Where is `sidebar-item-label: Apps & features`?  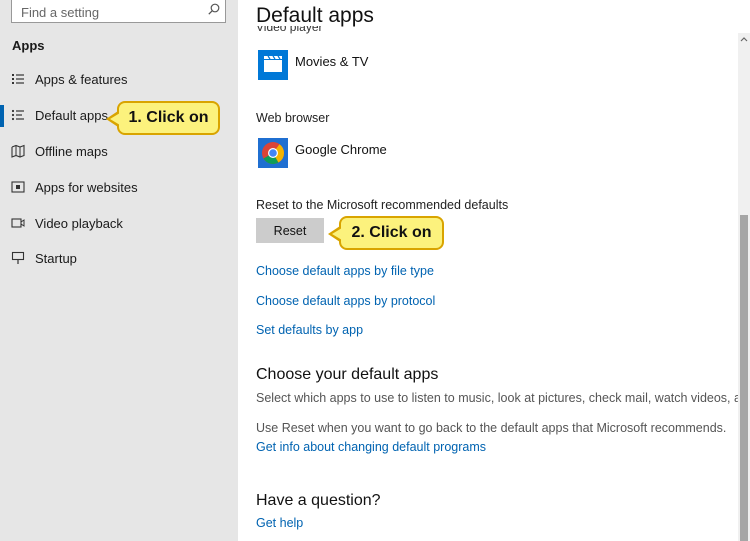
sidebar-item-label: Apps & features is located at coordinates (81, 79).